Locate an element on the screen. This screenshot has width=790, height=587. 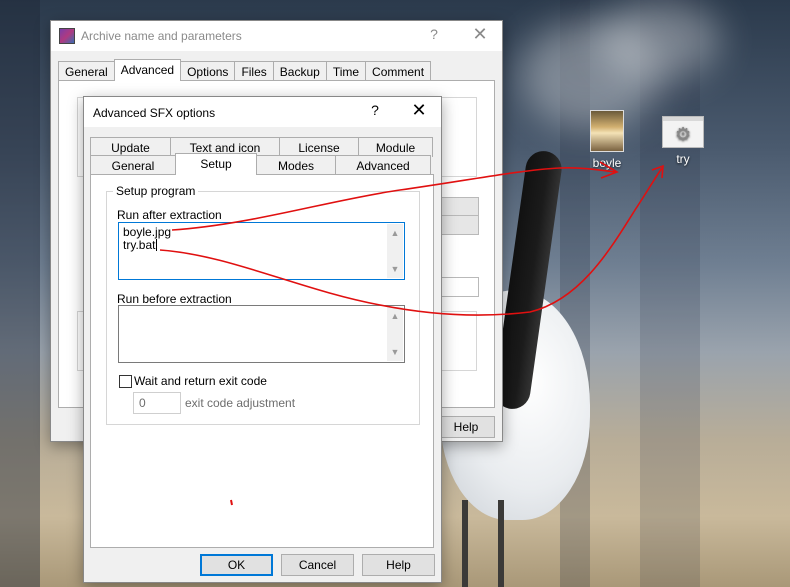
desktop-icon-label: try is located at coordinates (683, 159).